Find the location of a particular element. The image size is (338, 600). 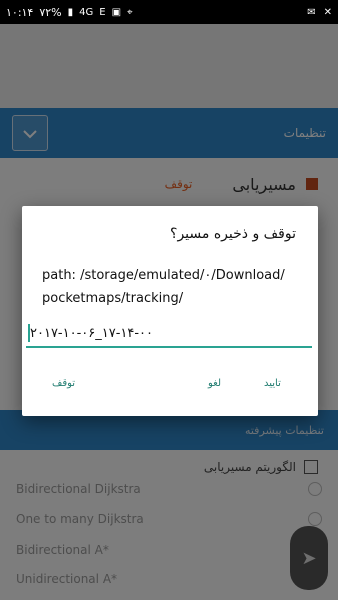

signal-icon: ▮ is located at coordinates (70, 12).